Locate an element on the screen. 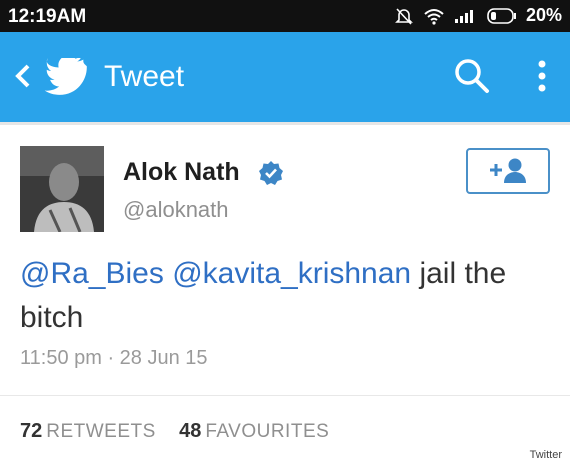 This screenshot has width=570, height=463. status-bar: 12:19AM 20% is located at coordinates (285, 16).